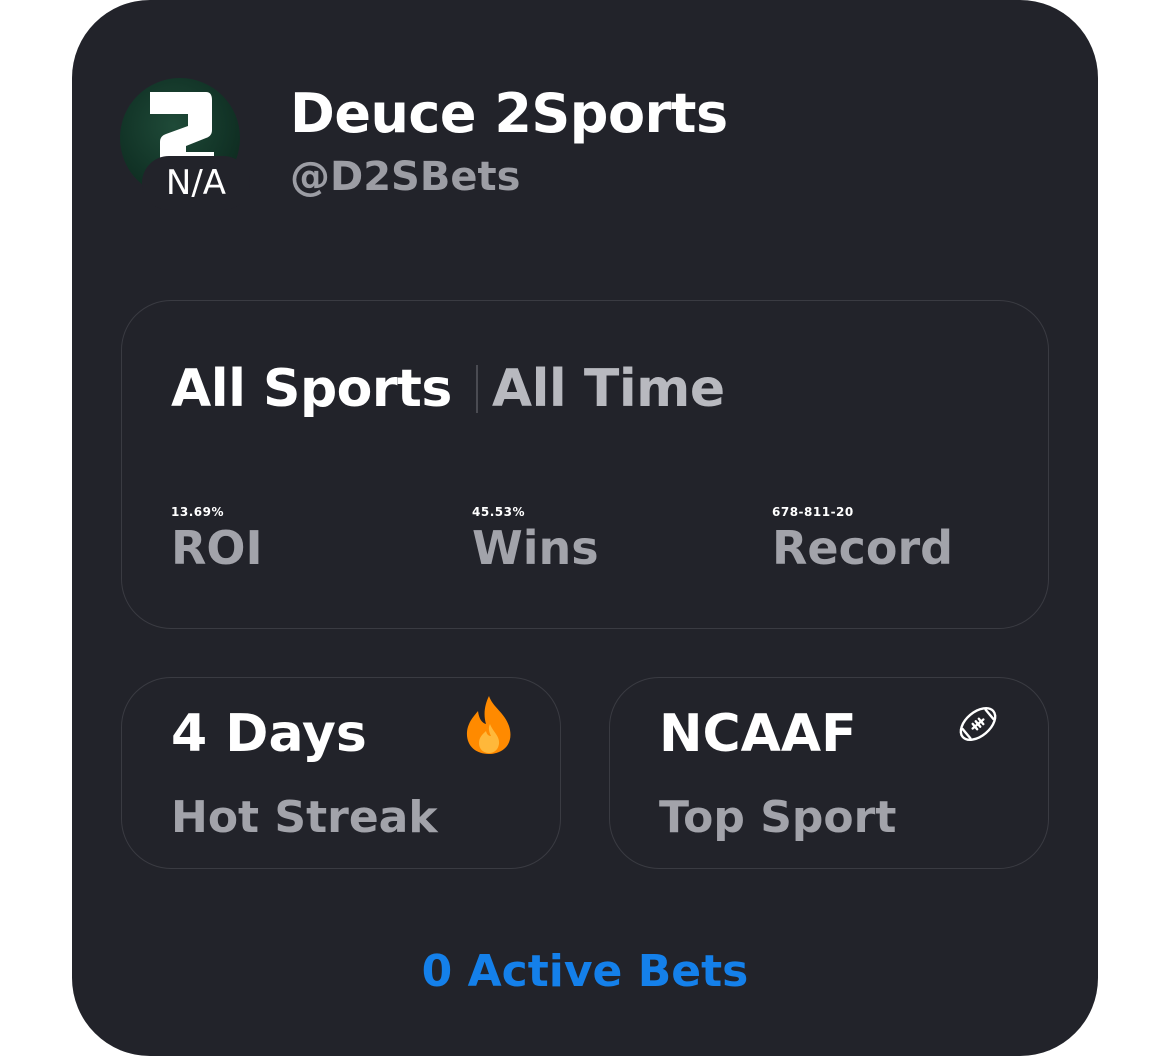 The image size is (1170, 1056). I want to click on hot-streak-tile: 4 Days Hot Streak, so click(341, 773).